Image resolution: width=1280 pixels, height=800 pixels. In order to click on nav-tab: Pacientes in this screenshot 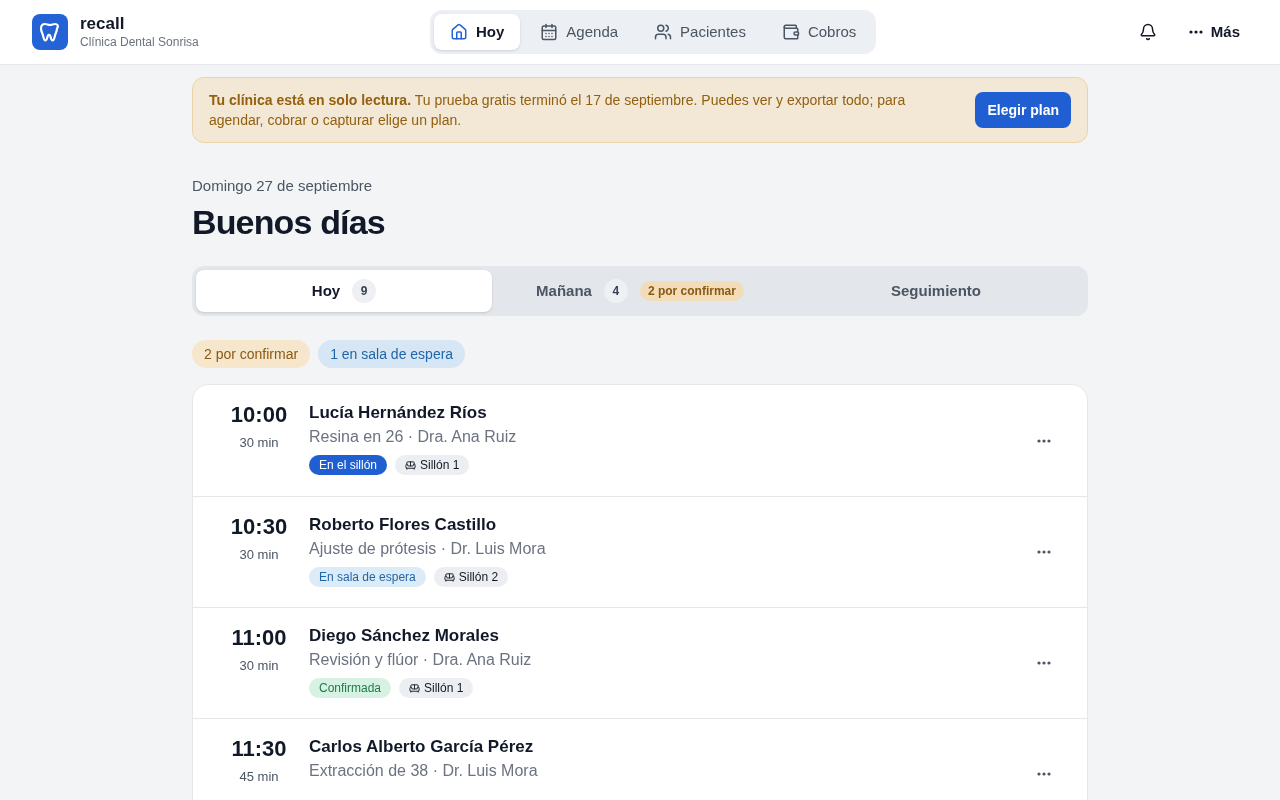, I will do `click(700, 32)`.